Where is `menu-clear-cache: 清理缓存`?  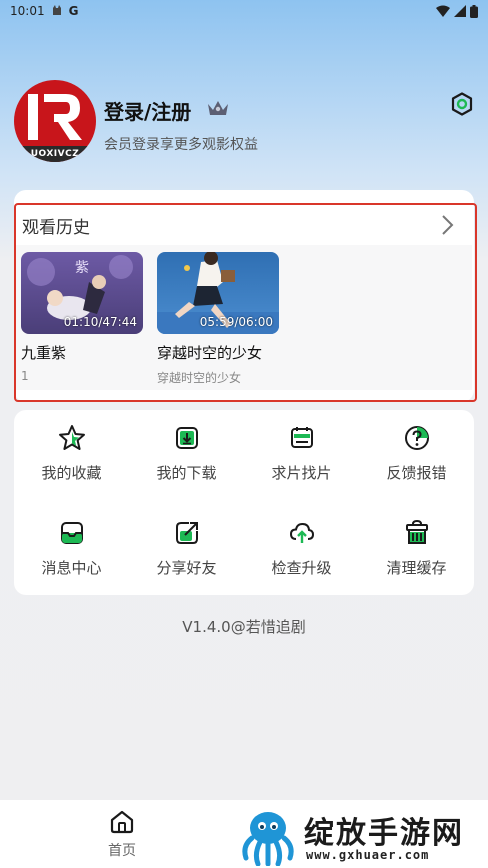 menu-clear-cache: 清理缓存 is located at coordinates (416, 545).